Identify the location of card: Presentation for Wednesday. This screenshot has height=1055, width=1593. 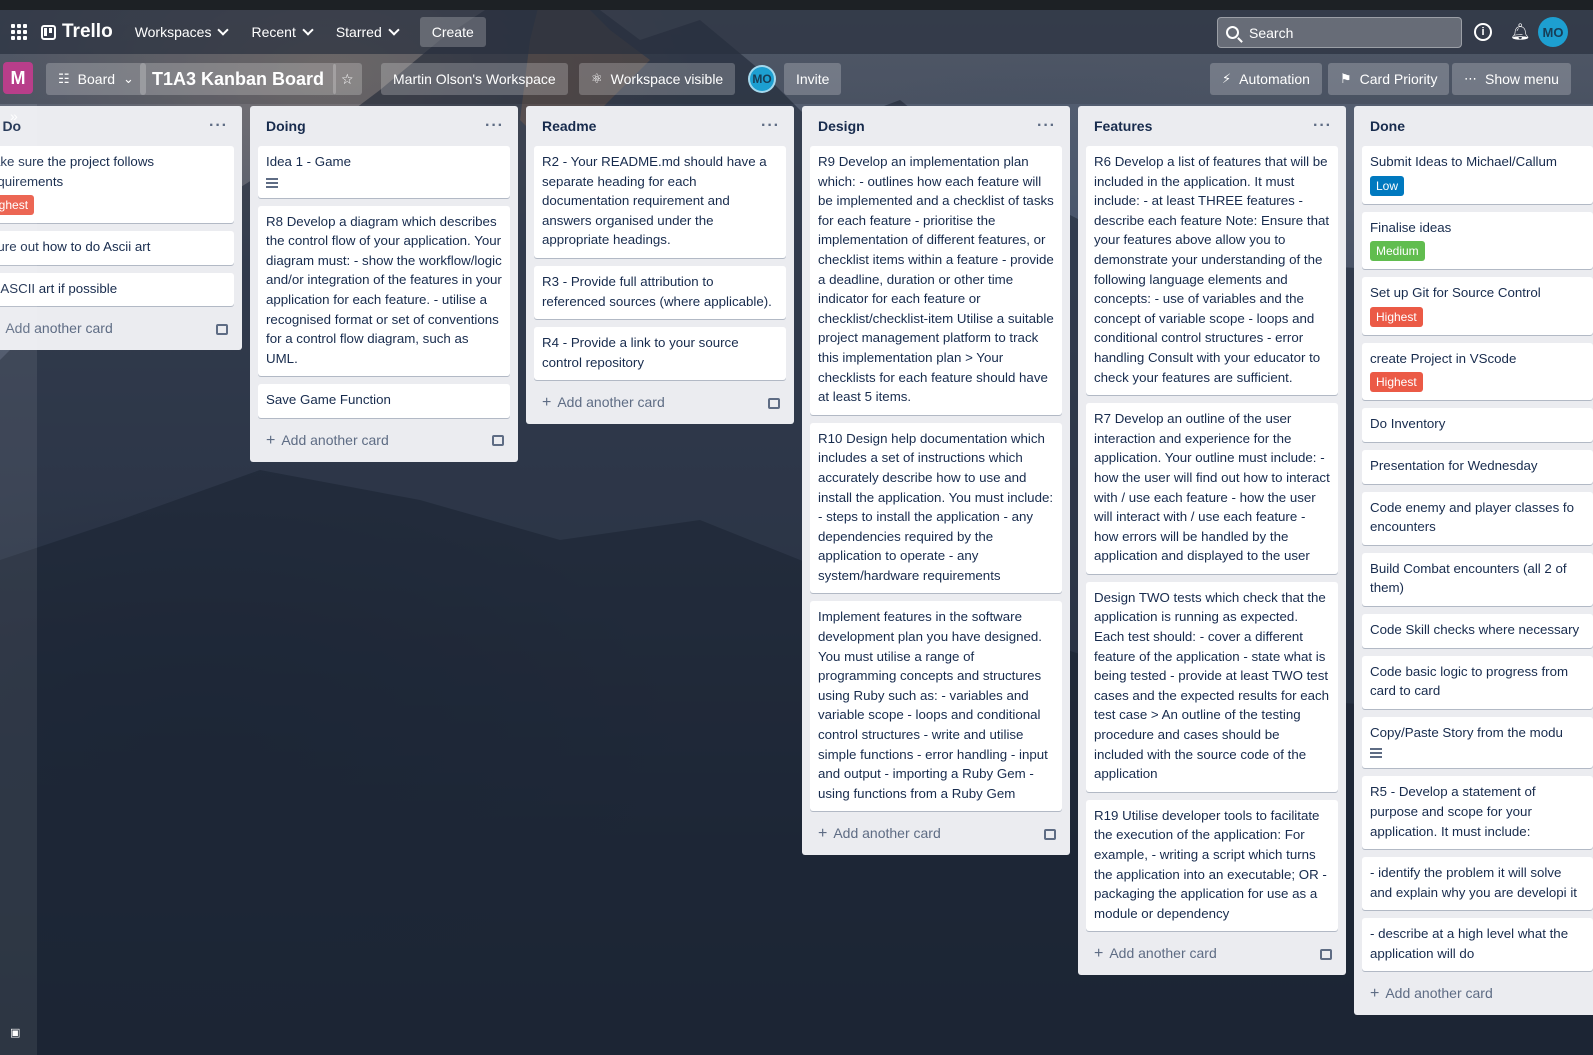
(1477, 466).